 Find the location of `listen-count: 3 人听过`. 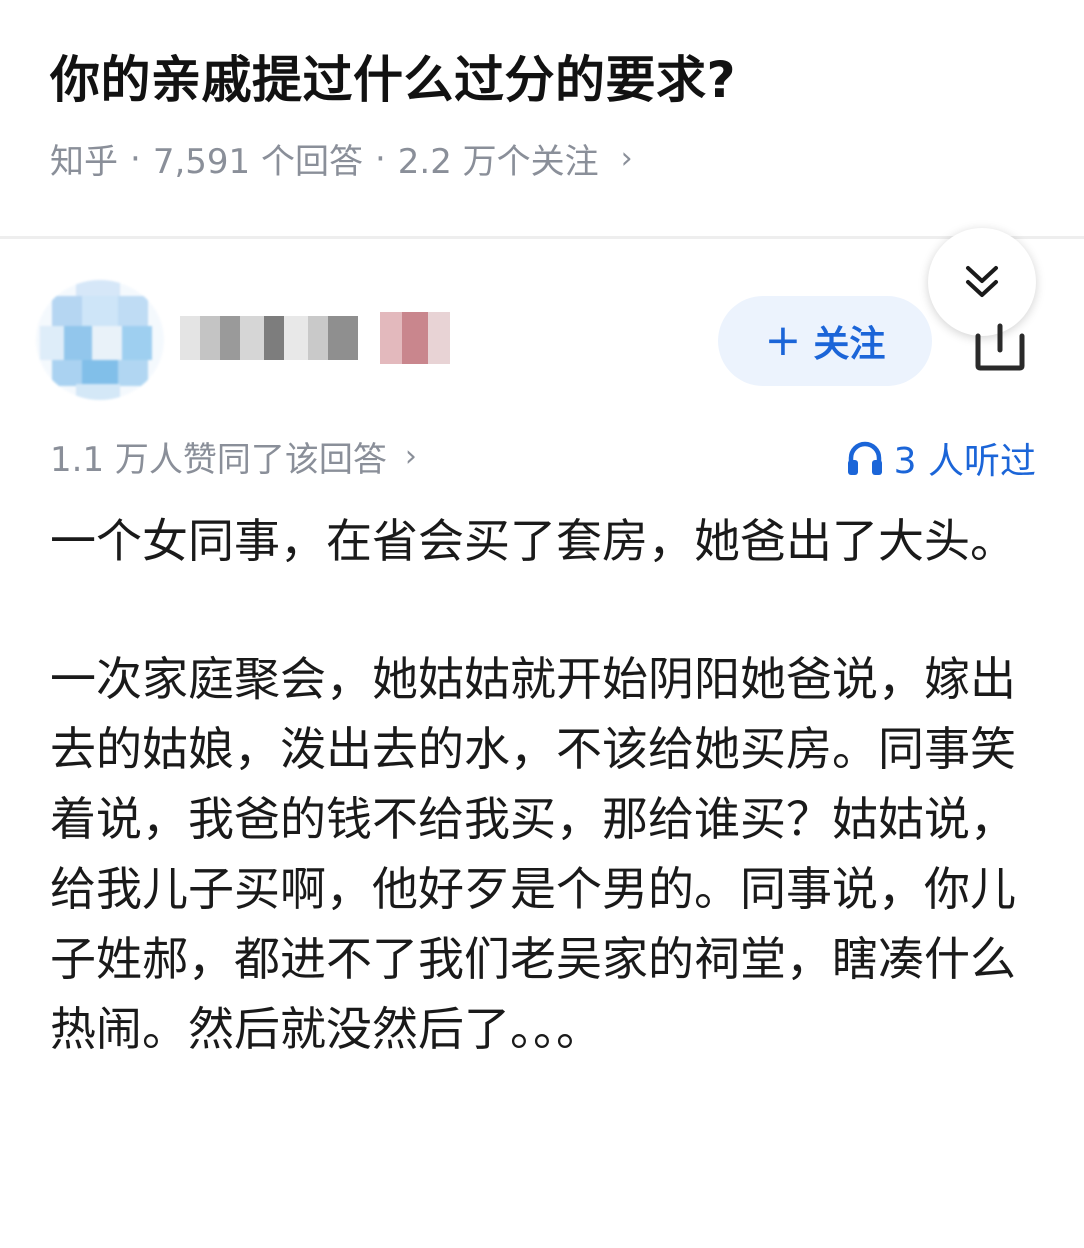

listen-count: 3 人听过 is located at coordinates (941, 458).